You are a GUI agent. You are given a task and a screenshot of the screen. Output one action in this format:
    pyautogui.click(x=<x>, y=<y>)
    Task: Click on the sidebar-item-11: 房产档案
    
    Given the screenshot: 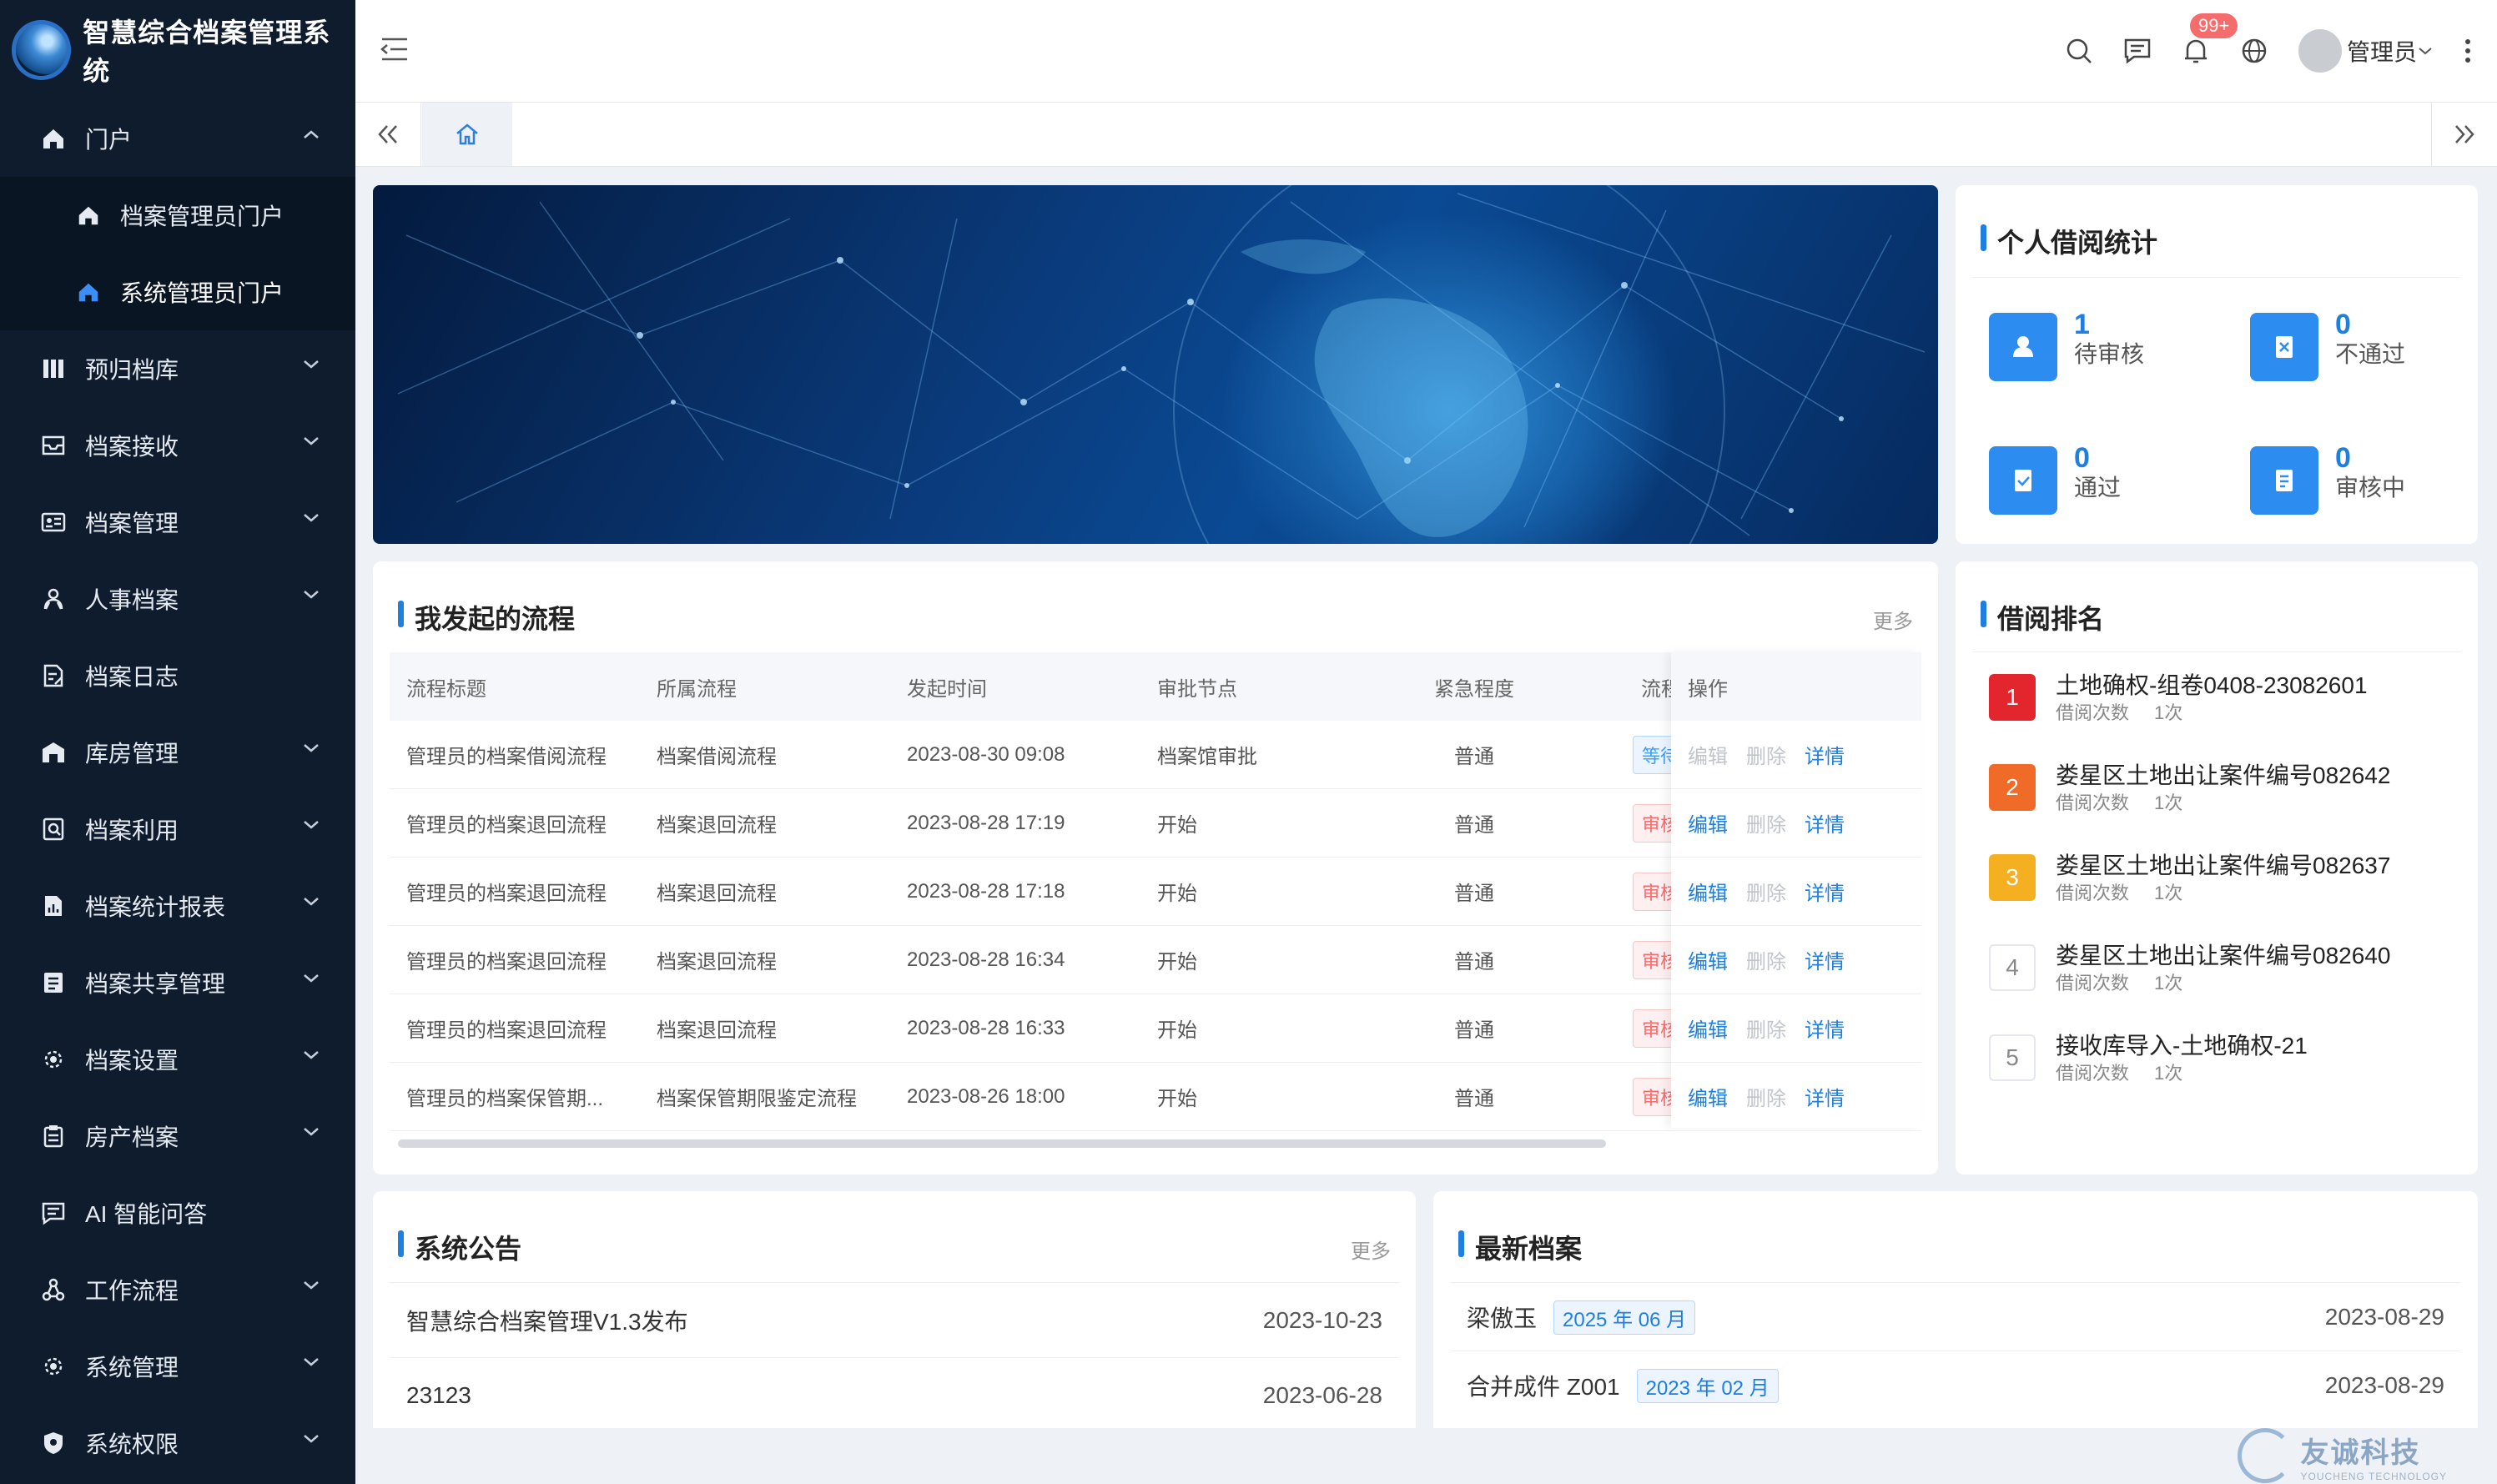 What is the action you would take?
    pyautogui.click(x=177, y=1137)
    